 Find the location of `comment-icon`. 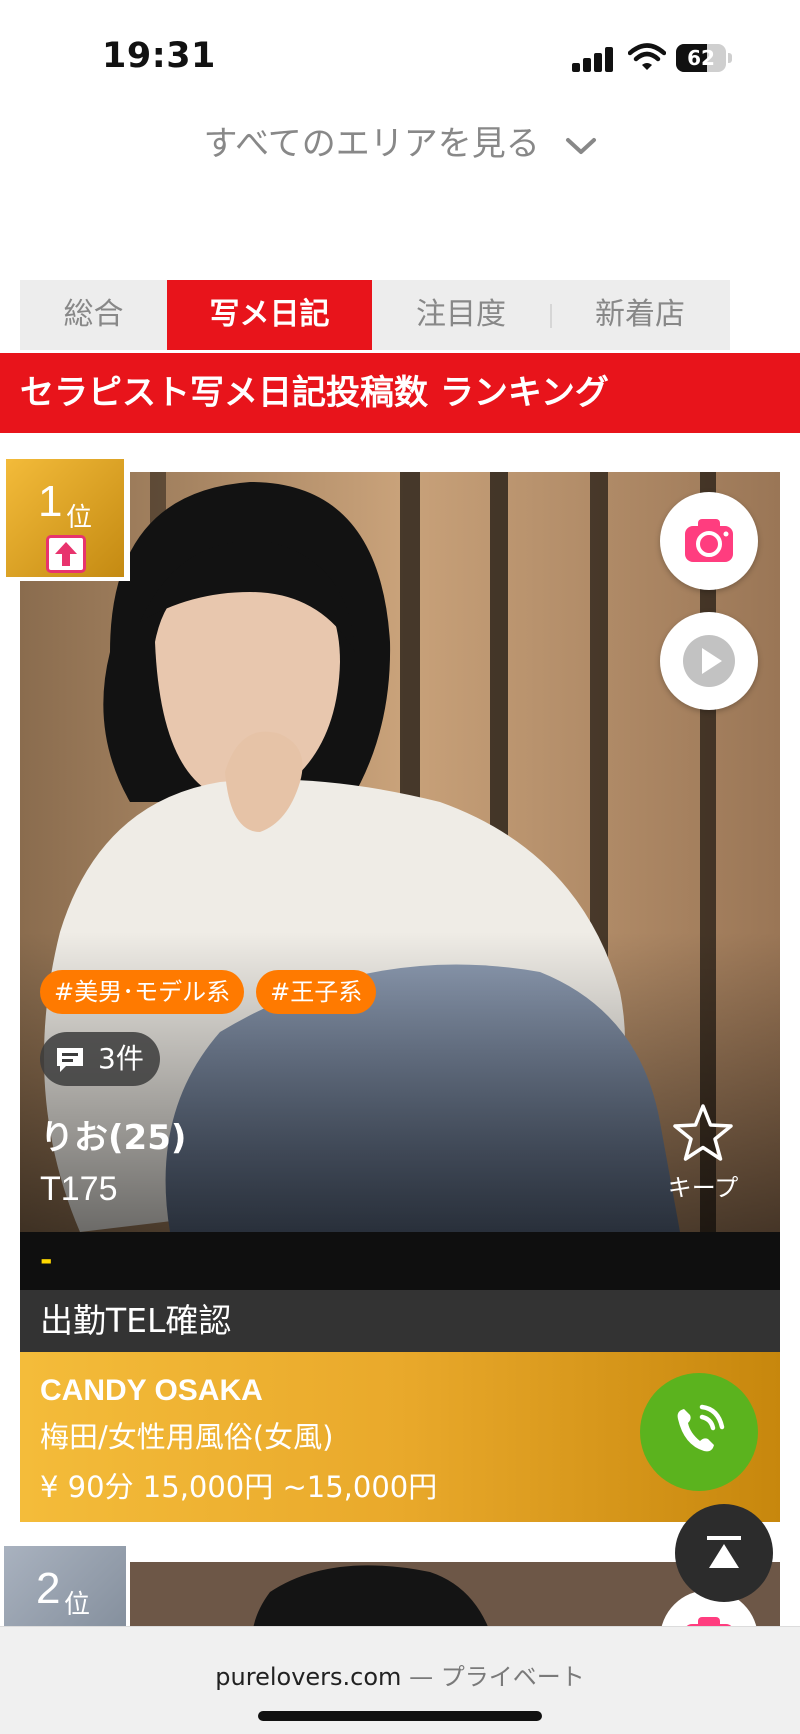

comment-icon is located at coordinates (70, 1060).